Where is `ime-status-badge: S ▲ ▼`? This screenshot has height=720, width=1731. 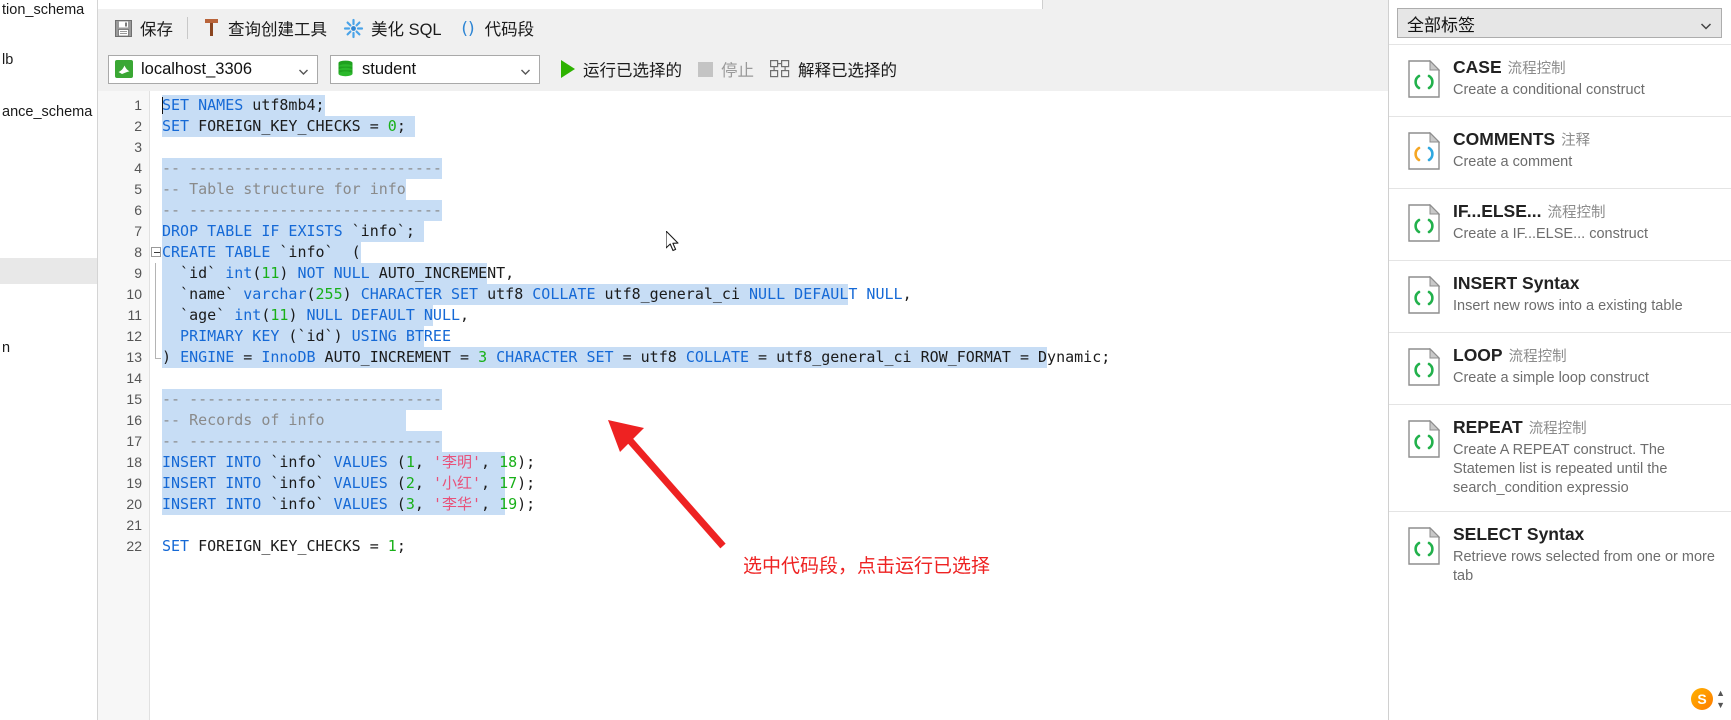 ime-status-badge: S ▲ ▼ is located at coordinates (1708, 699).